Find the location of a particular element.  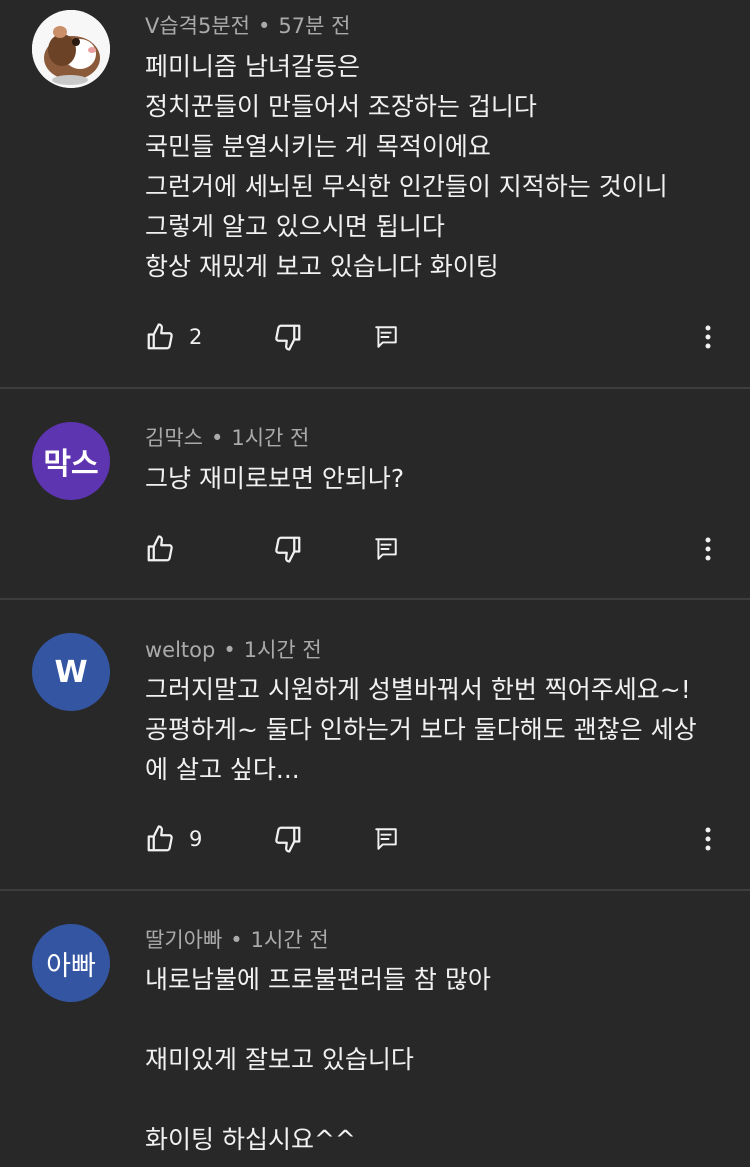

avatar-initials: W is located at coordinates (71, 672).